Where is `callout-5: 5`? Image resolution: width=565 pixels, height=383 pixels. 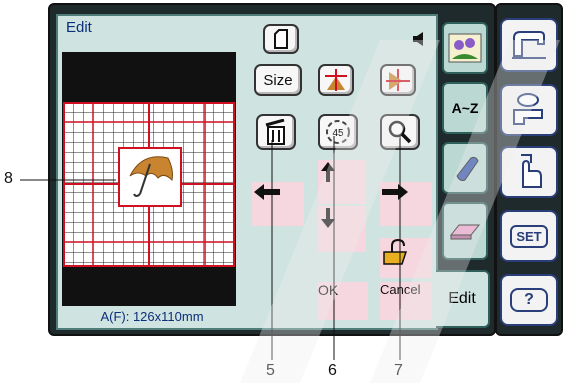
callout-5: 5 is located at coordinates (270, 370).